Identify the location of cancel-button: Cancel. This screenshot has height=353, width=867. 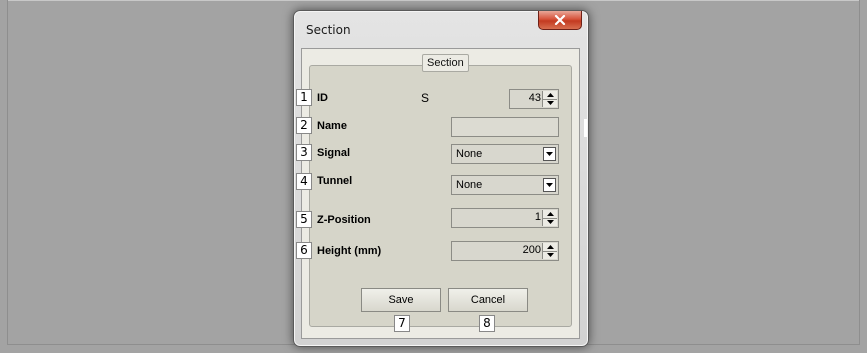
(488, 300).